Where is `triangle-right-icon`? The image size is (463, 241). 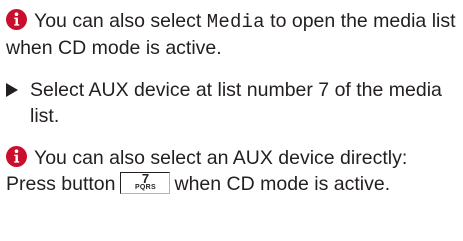
triangle-right-icon is located at coordinates (12, 90).